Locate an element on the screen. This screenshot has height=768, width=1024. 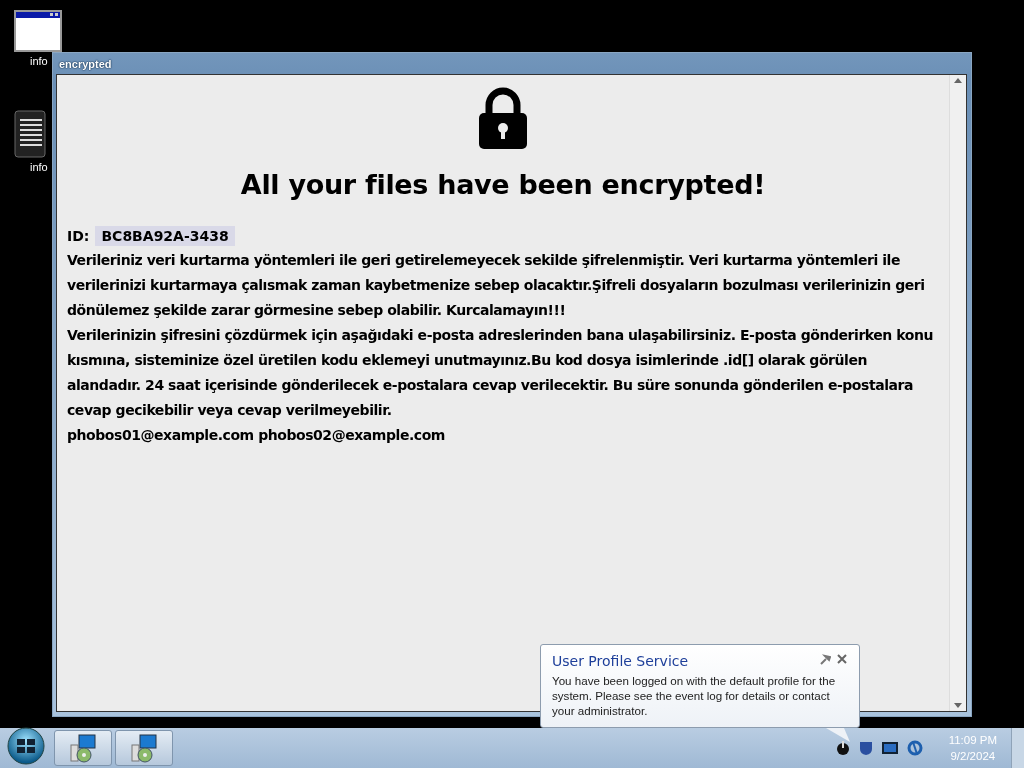
heading: All your files have been encrypted! is located at coordinates (503, 184).